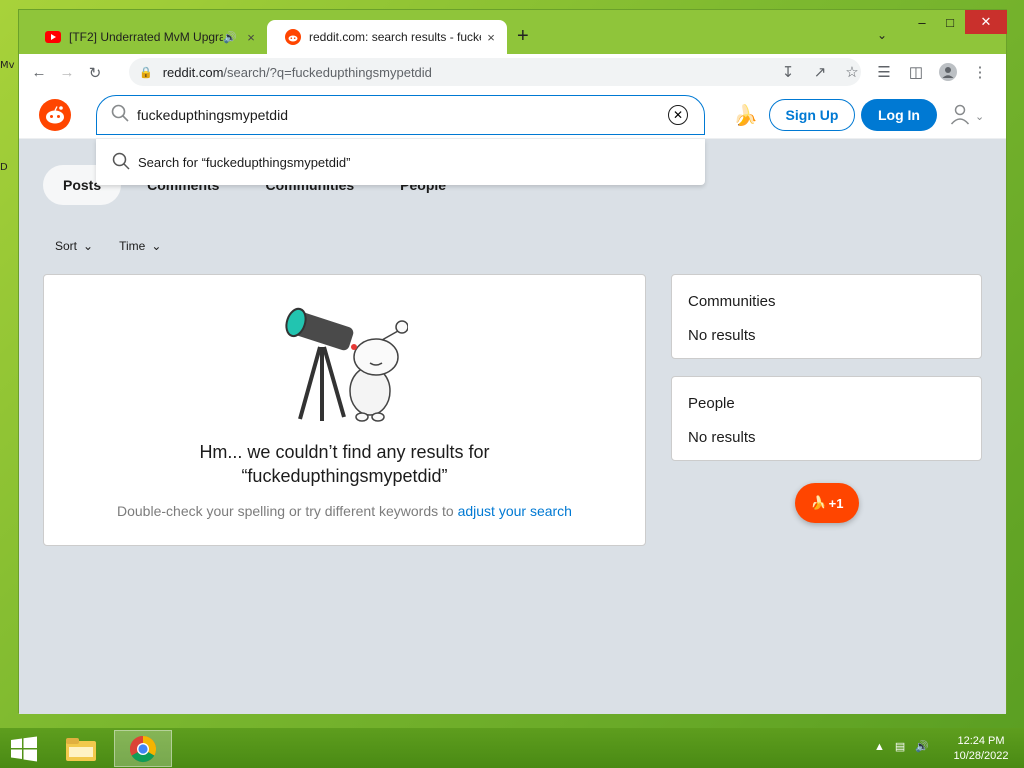 This screenshot has height=768, width=1024. I want to click on adjust-search-link: adjust your search, so click(515, 511).